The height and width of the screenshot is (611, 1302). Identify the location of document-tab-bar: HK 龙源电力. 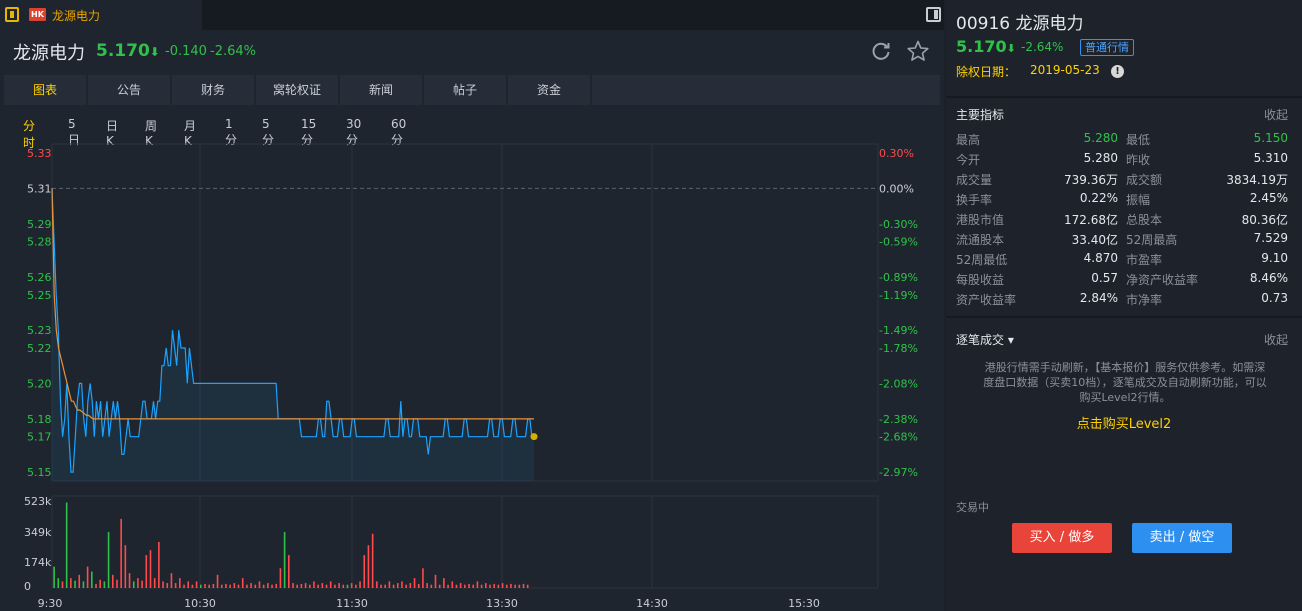
(472, 15).